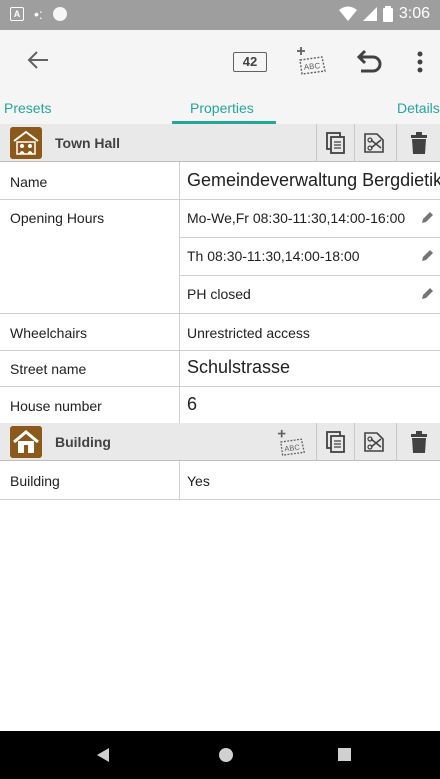  What do you see at coordinates (273, 256) in the screenshot?
I see `value-opening-hours-2: Th 08:30-11:30,14:00-18:00` at bounding box center [273, 256].